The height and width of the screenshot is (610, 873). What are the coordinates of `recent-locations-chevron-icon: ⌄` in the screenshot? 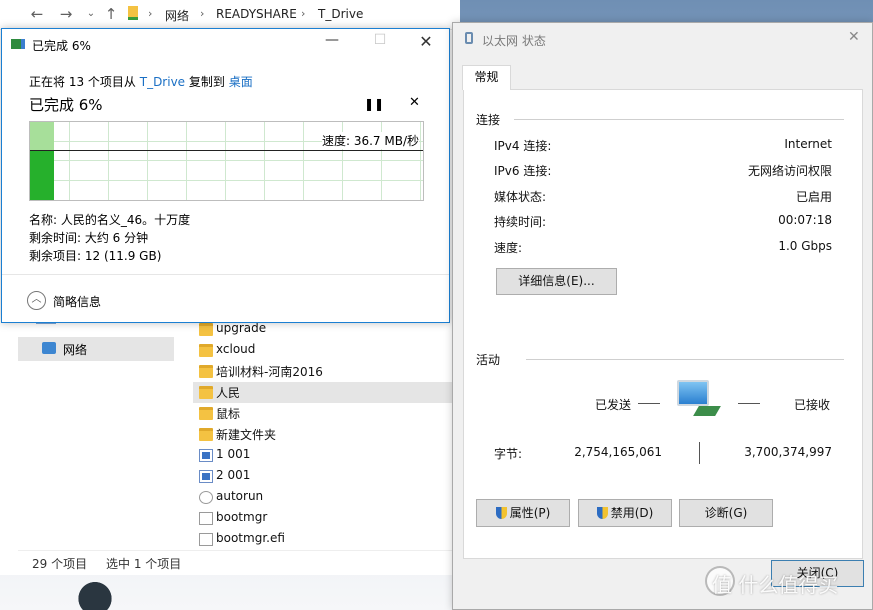 It's located at (91, 14).